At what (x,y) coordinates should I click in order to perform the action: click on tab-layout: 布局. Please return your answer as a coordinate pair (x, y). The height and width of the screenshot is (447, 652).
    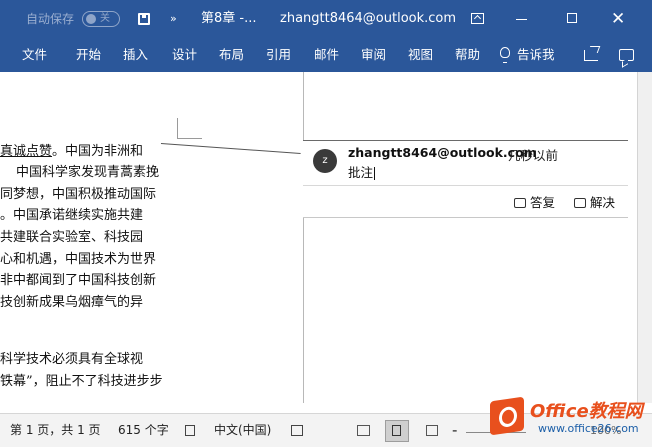
    Looking at the image, I should click on (231, 55).